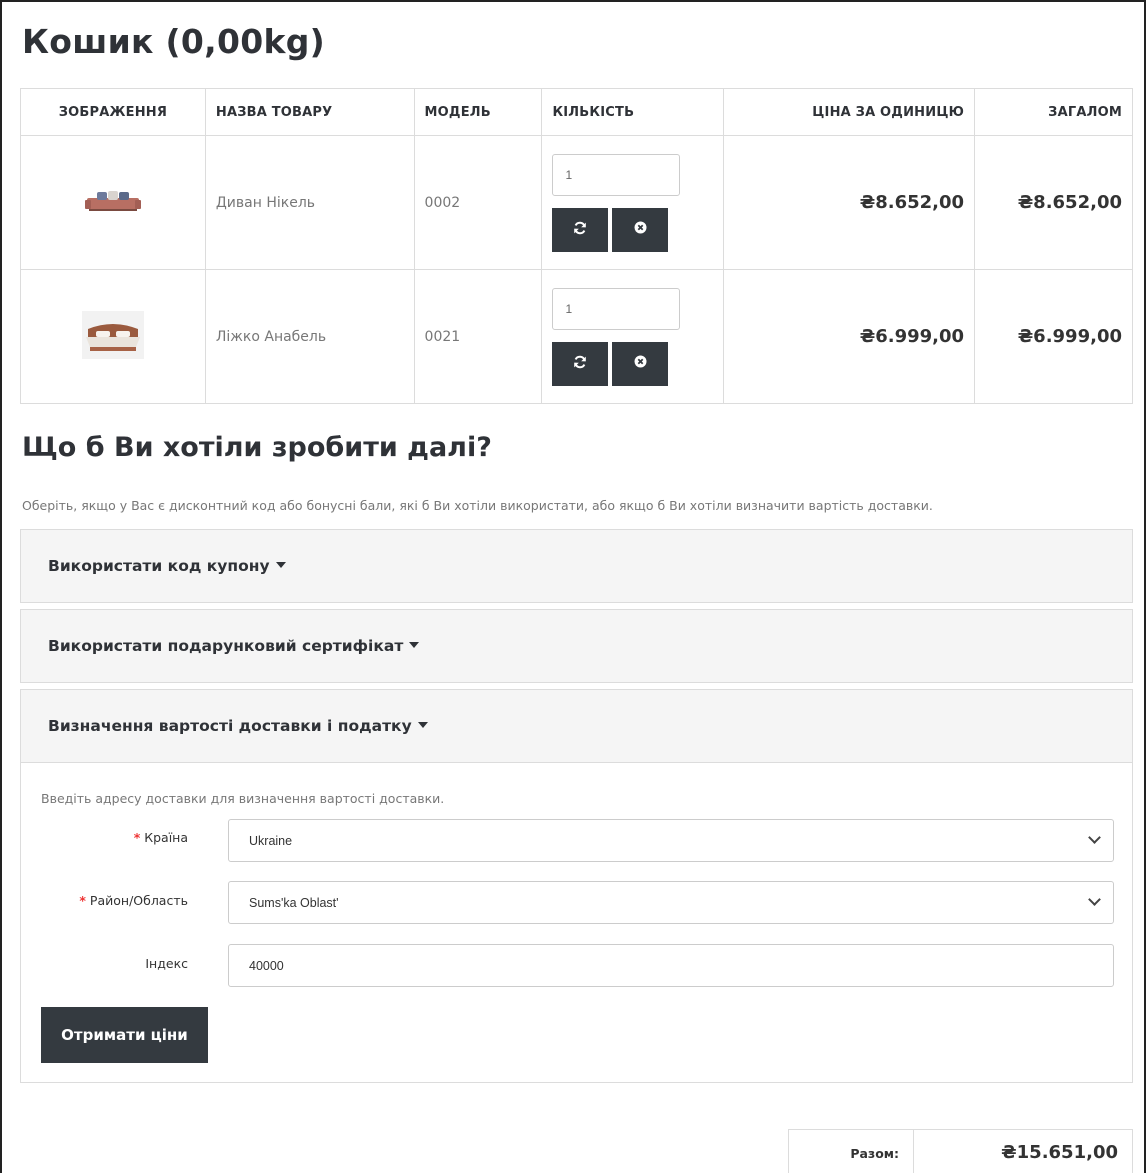  I want to click on header-total: ЗАГАЛОМ, so click(1053, 112).